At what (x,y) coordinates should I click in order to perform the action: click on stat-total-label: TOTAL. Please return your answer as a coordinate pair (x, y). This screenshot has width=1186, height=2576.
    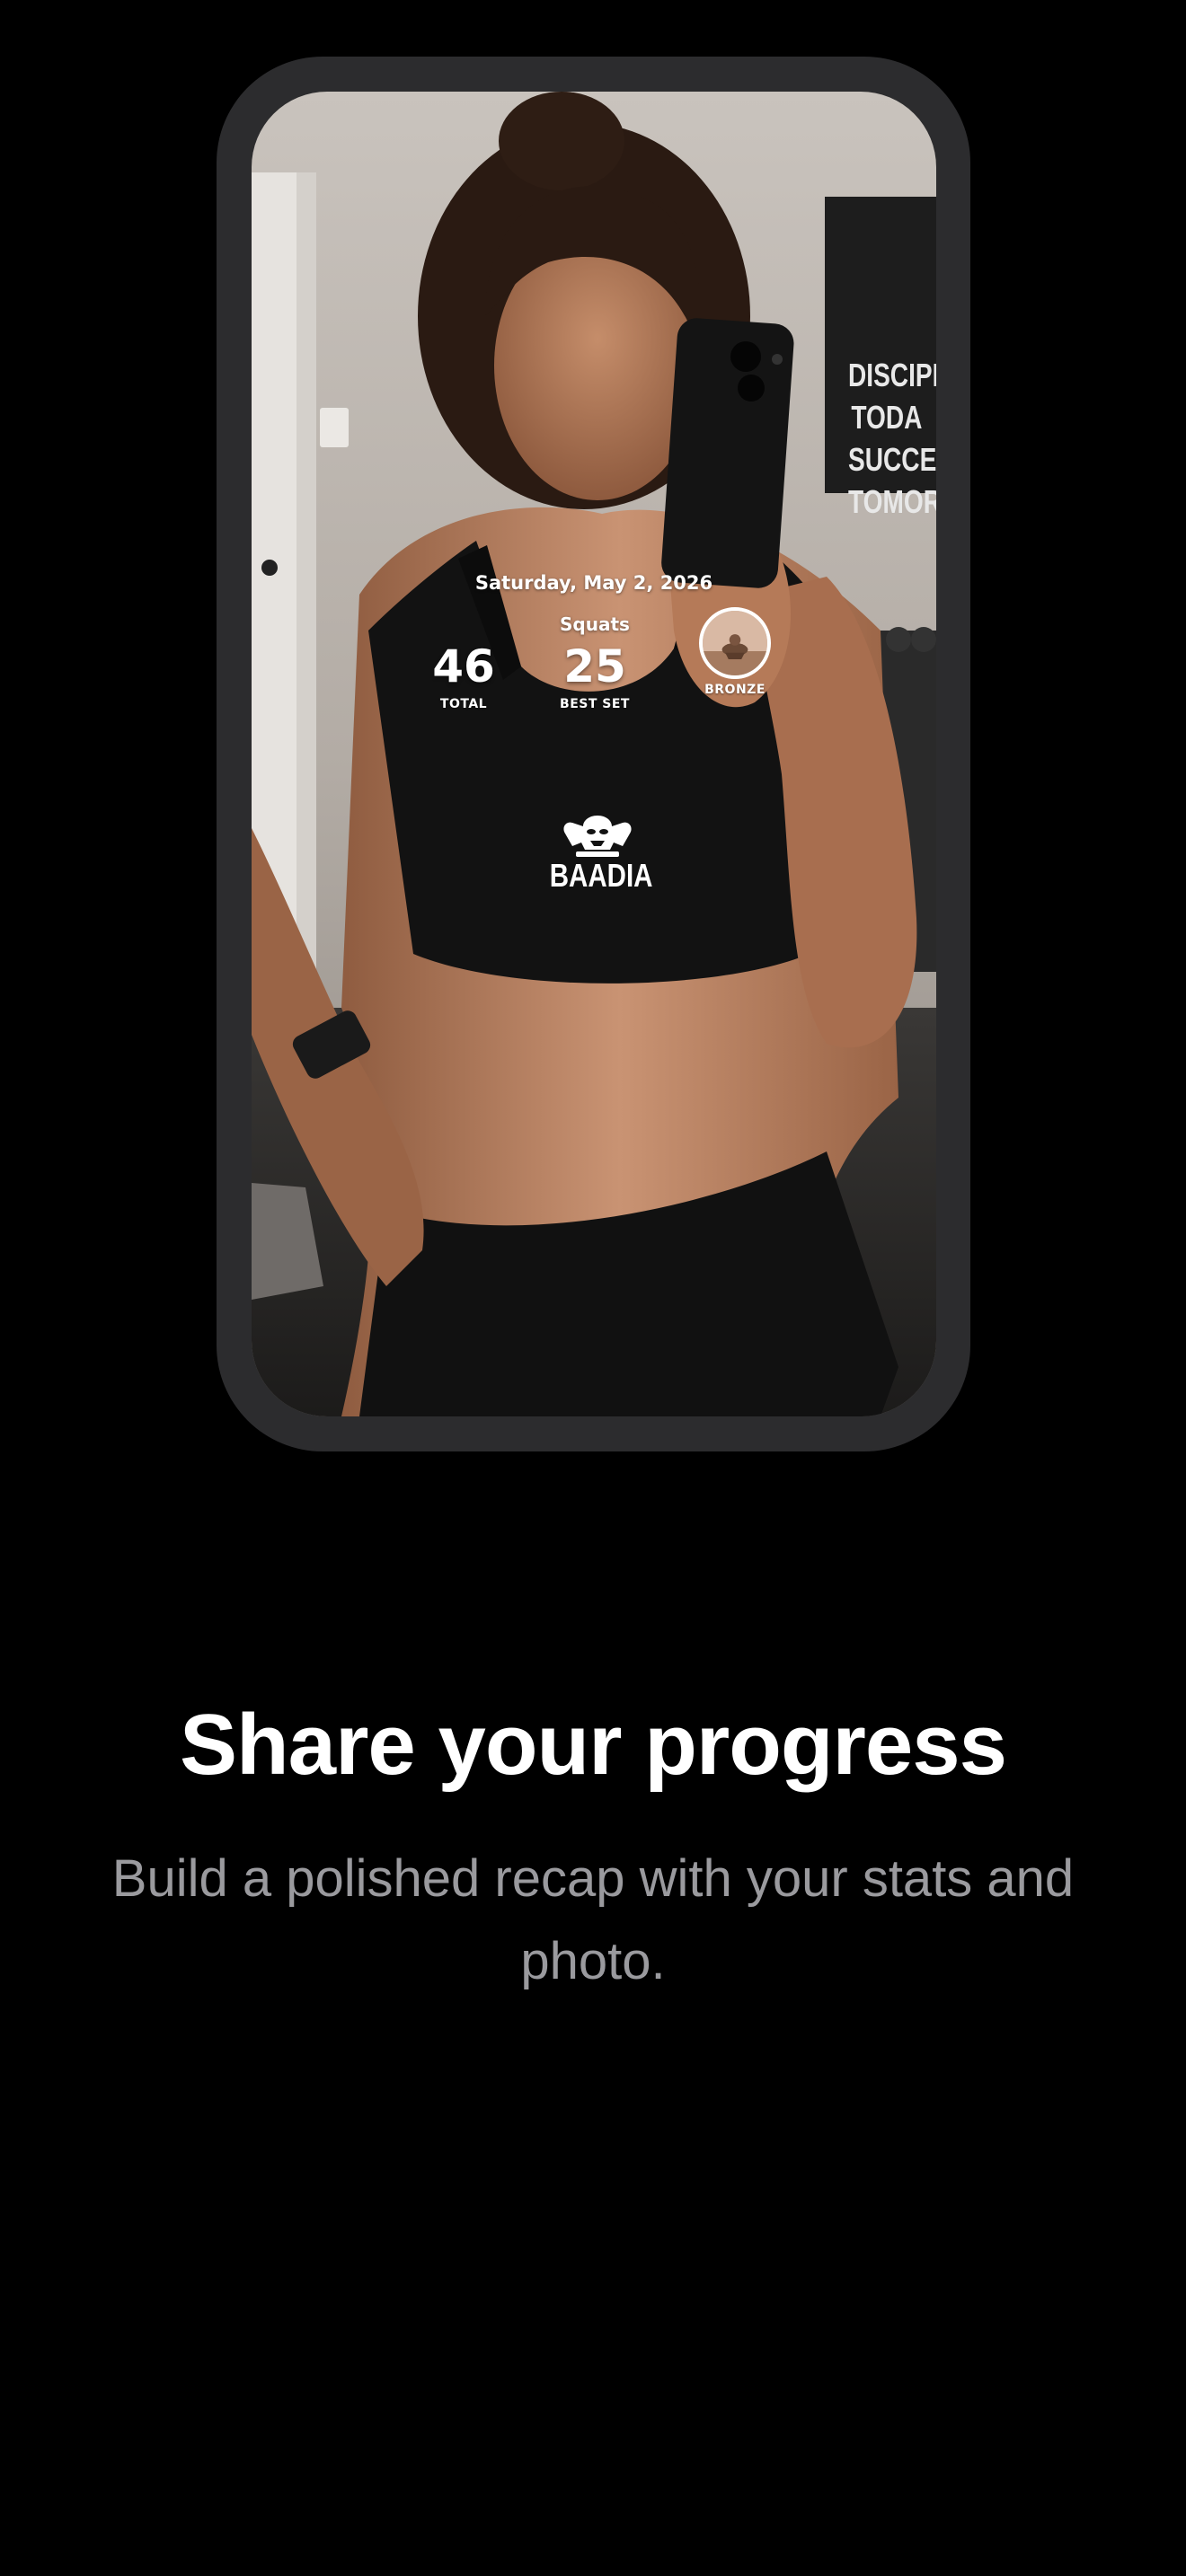
    Looking at the image, I should click on (463, 704).